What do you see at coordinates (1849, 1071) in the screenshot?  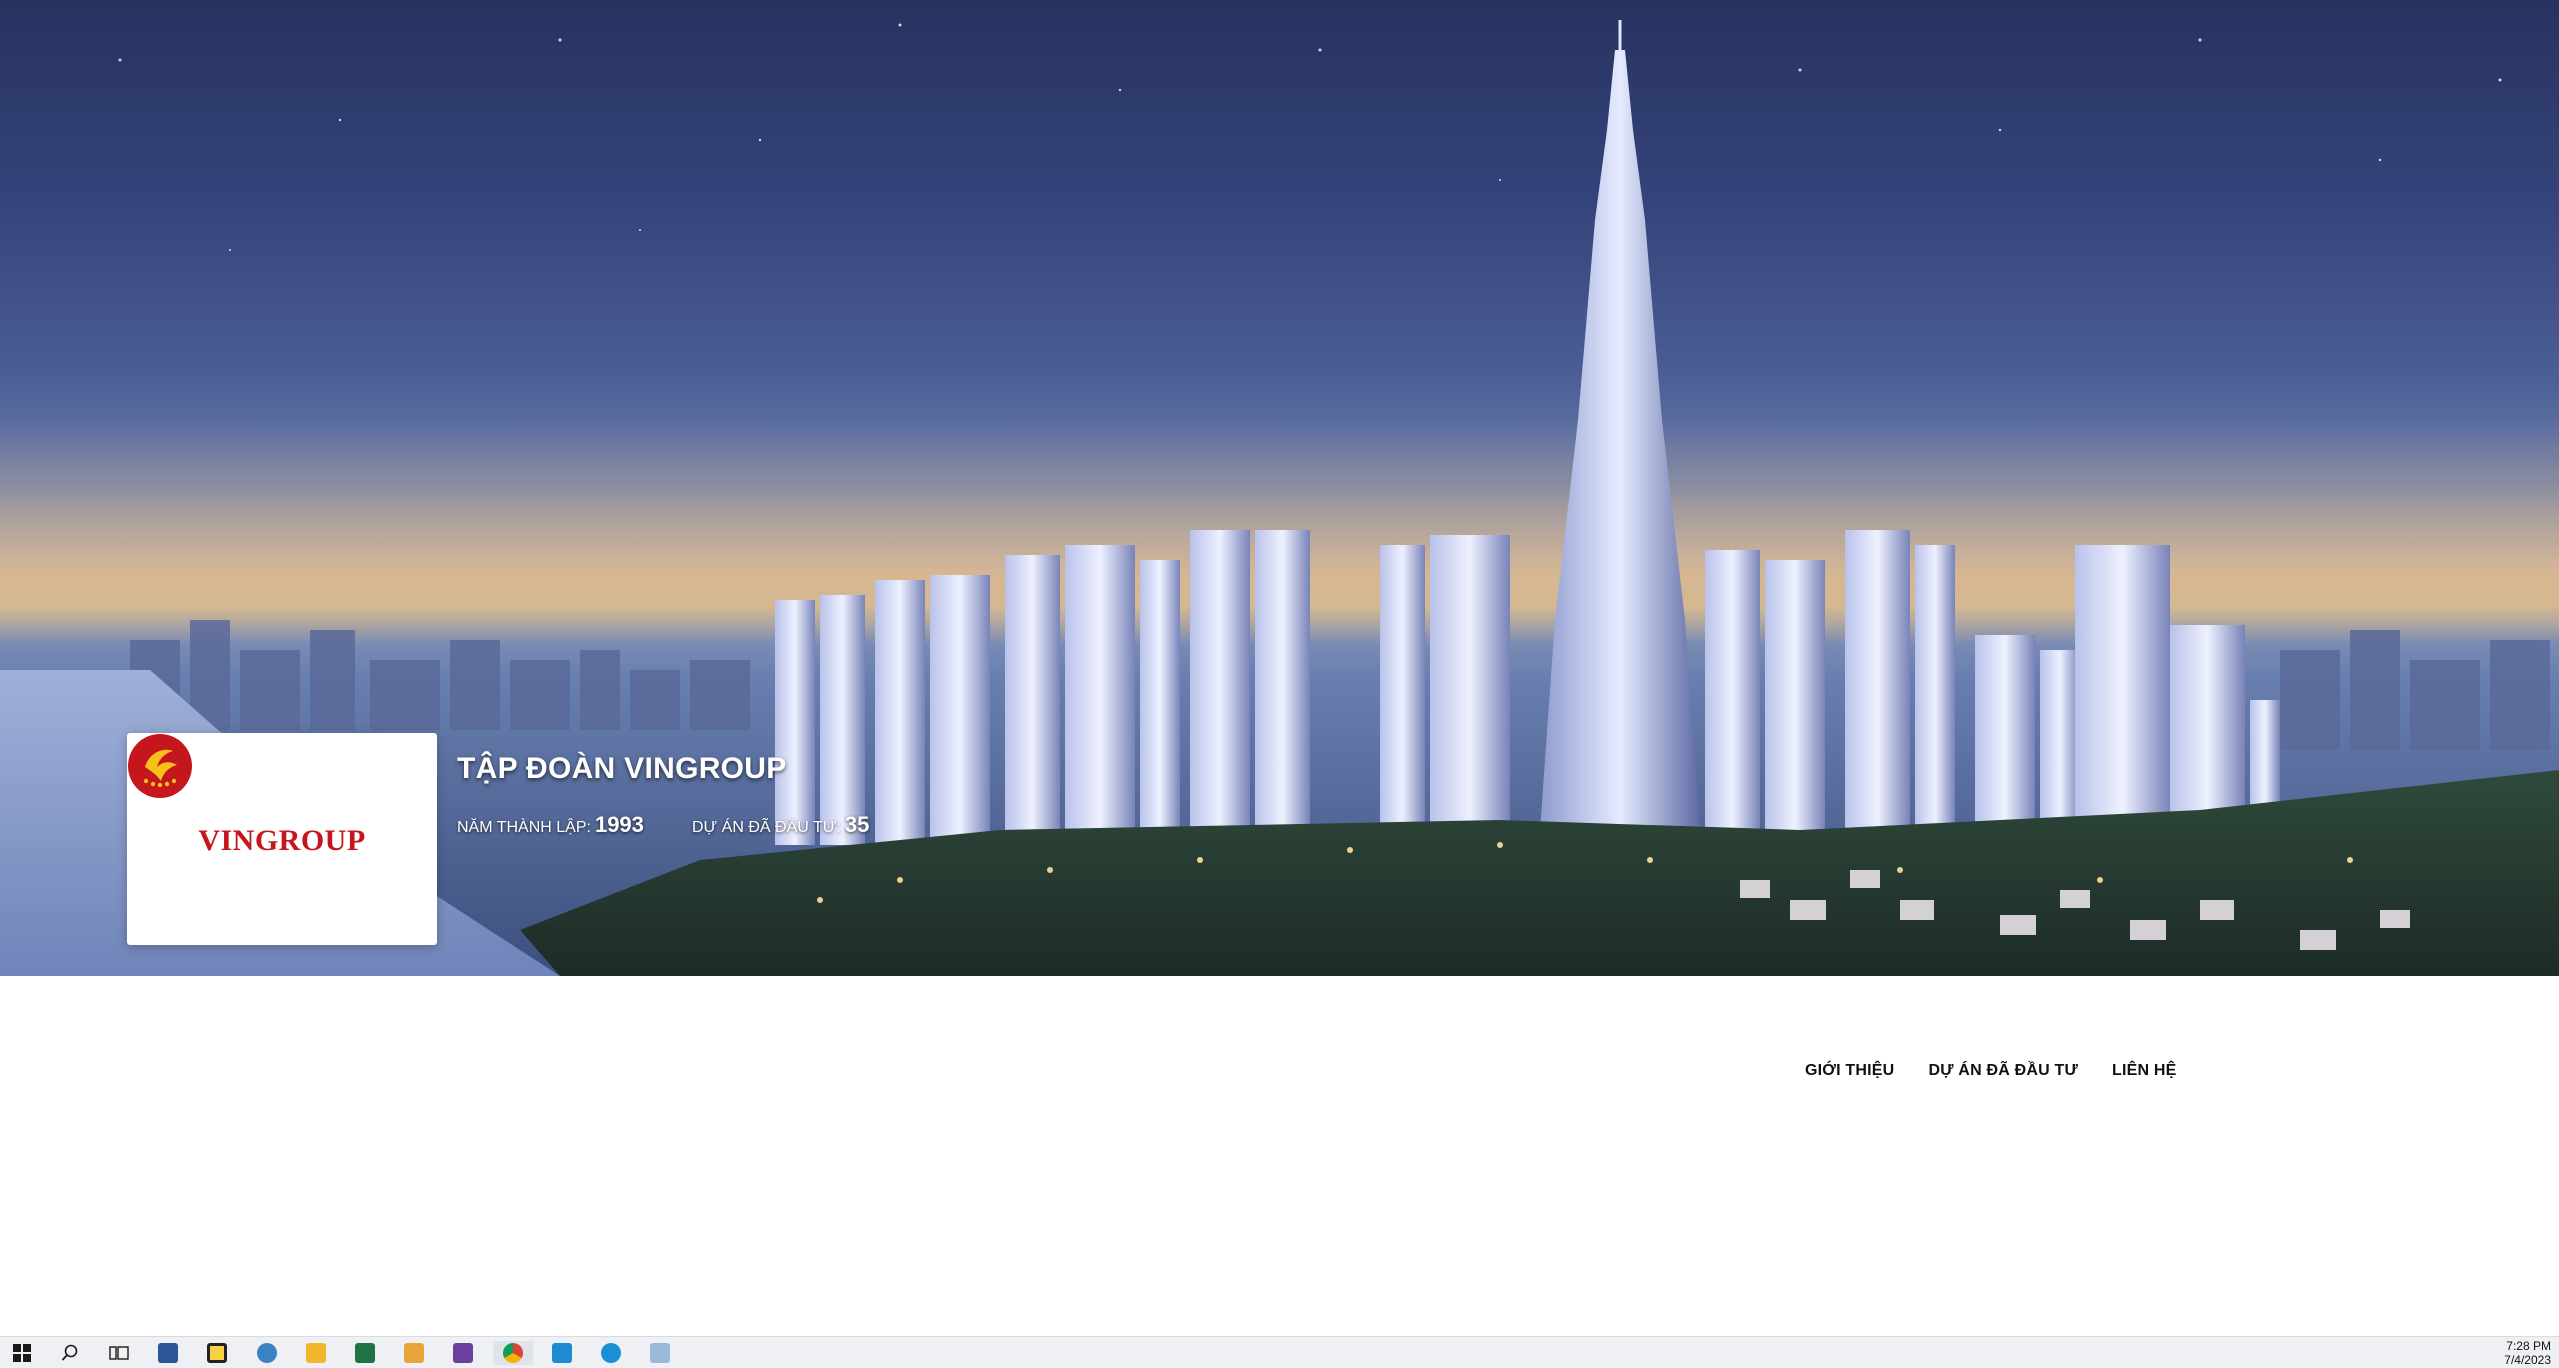 I see `nav-link-gioi-thieu: GIỚI THIỆU` at bounding box center [1849, 1071].